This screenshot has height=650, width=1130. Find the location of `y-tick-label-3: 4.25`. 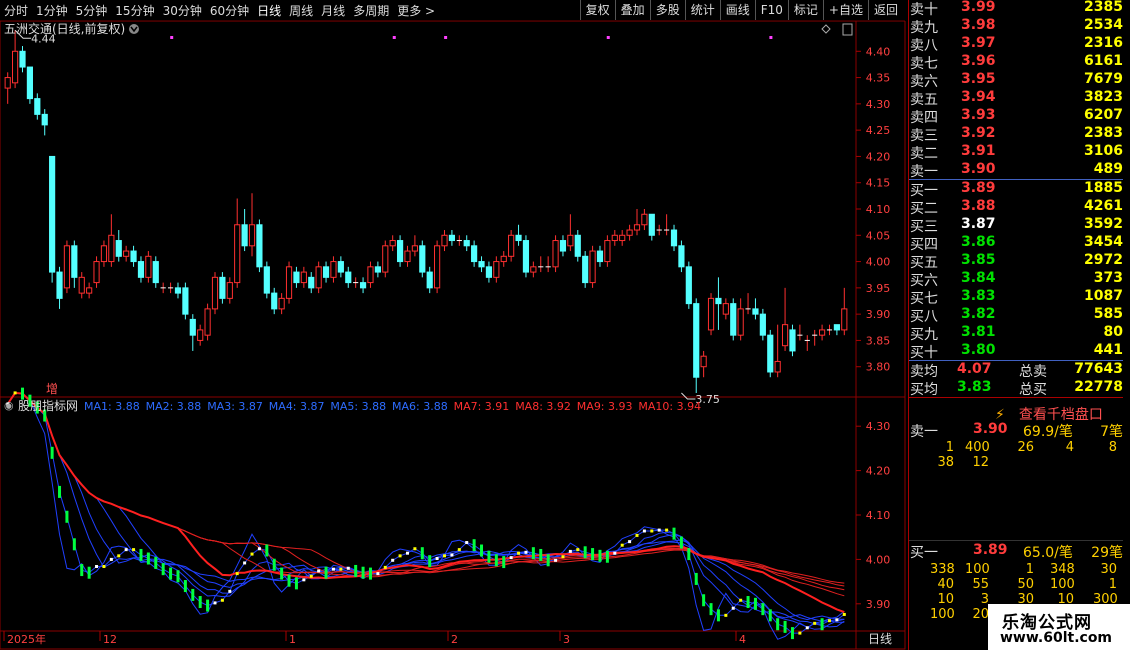

y-tick-label-3: 4.25 is located at coordinates (878, 130).